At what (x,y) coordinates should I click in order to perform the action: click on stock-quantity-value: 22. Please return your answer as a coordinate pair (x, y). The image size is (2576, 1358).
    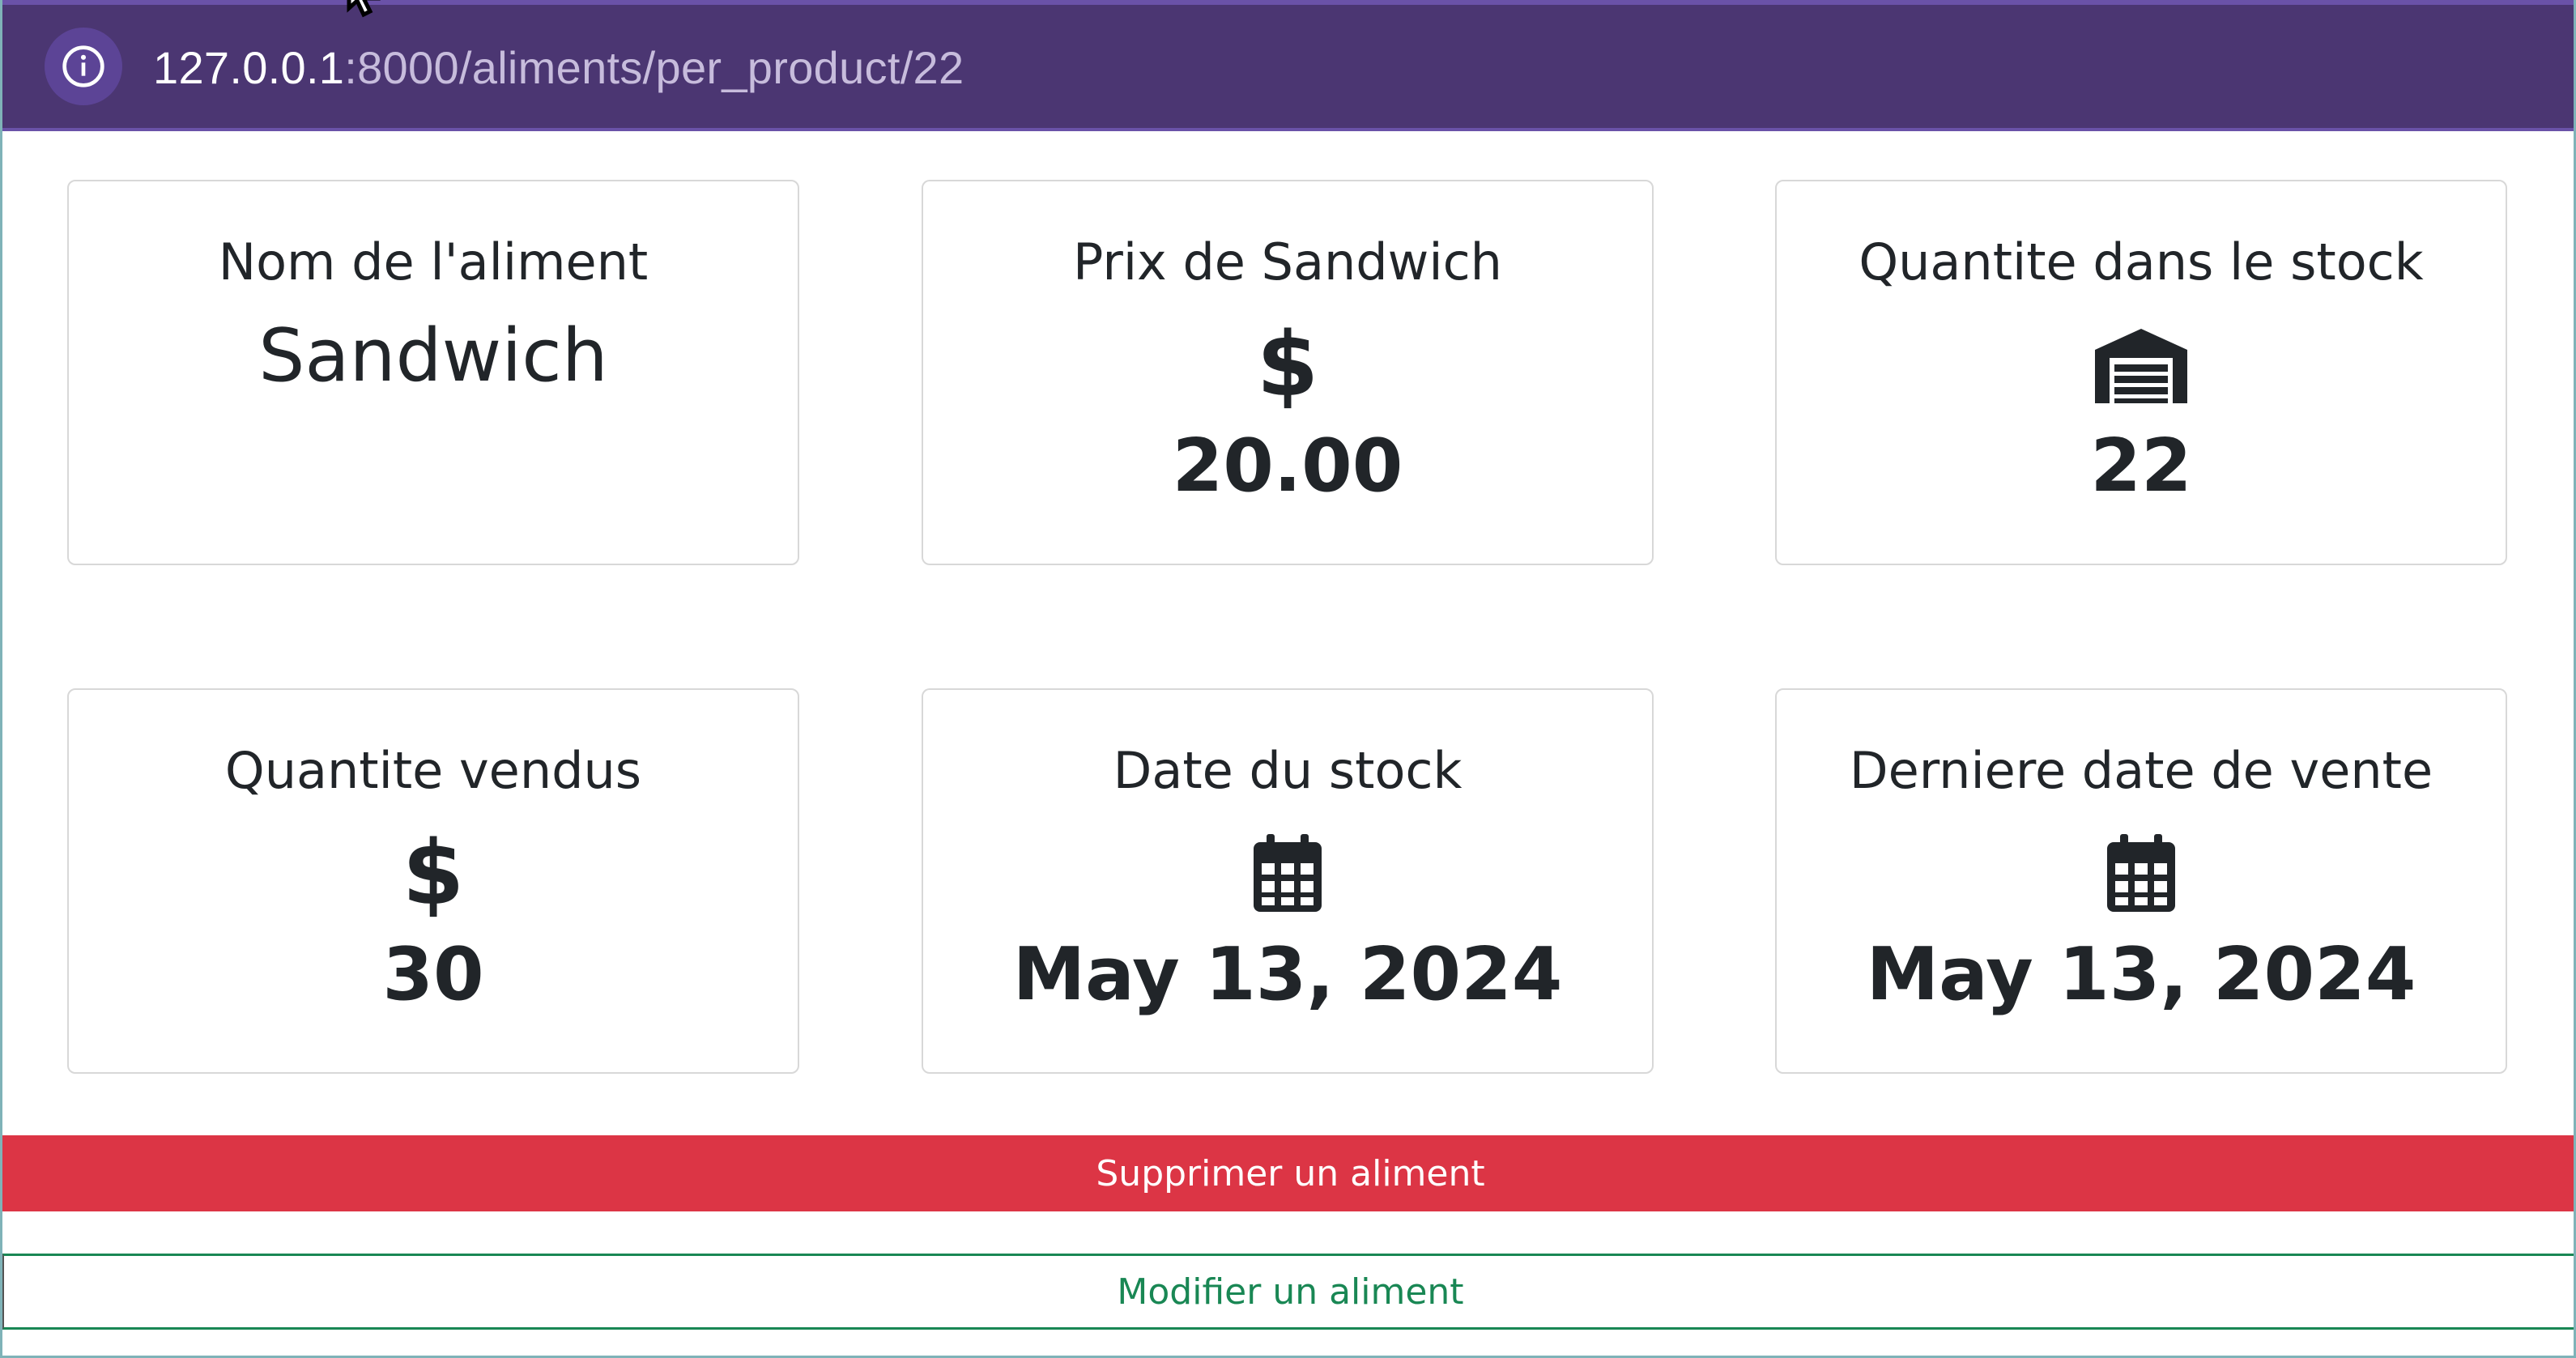
    Looking at the image, I should click on (2141, 467).